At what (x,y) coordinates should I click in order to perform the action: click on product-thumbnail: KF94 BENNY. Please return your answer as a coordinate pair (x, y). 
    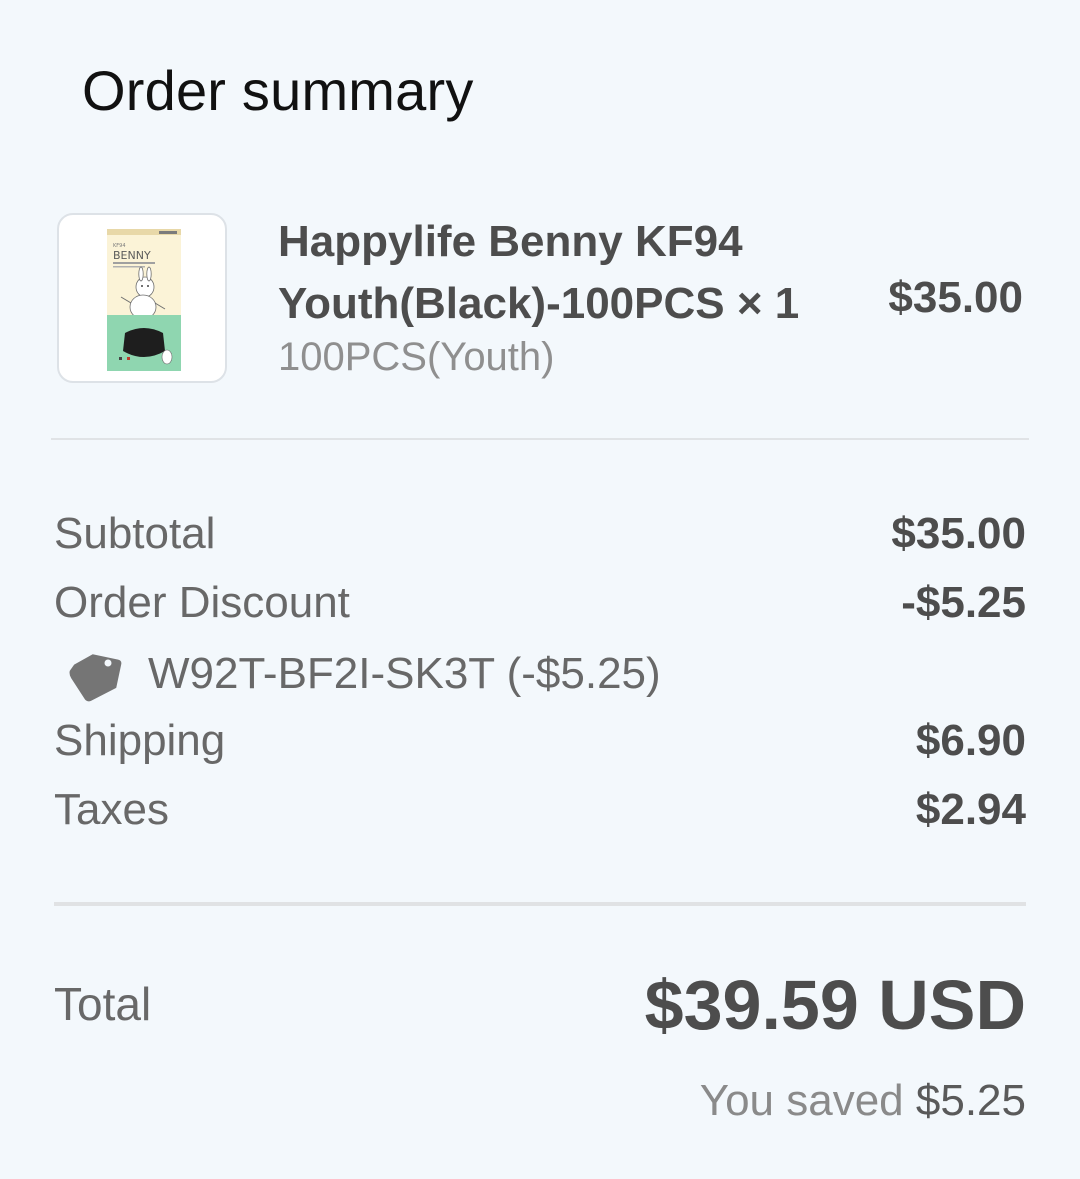
    Looking at the image, I should click on (142, 298).